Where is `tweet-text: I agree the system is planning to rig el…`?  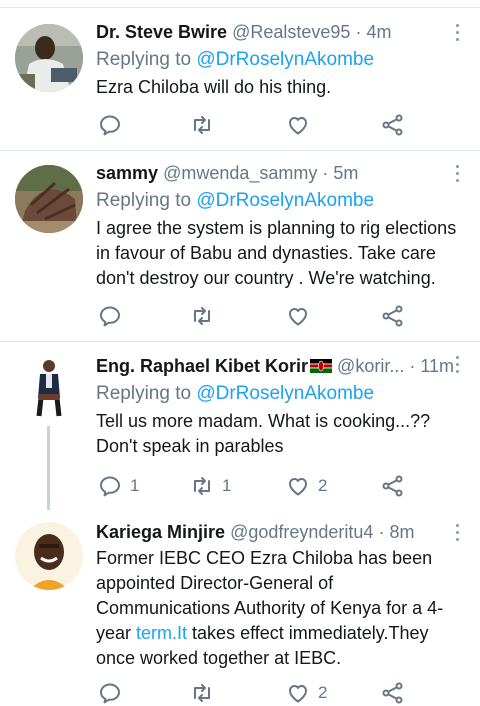
tweet-text: I agree the system is planning to rig el… is located at coordinates (276, 253).